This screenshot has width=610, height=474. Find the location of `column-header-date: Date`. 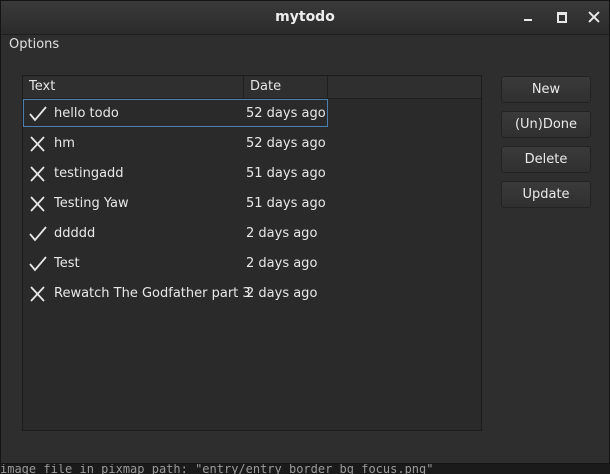

column-header-date: Date is located at coordinates (286, 87).